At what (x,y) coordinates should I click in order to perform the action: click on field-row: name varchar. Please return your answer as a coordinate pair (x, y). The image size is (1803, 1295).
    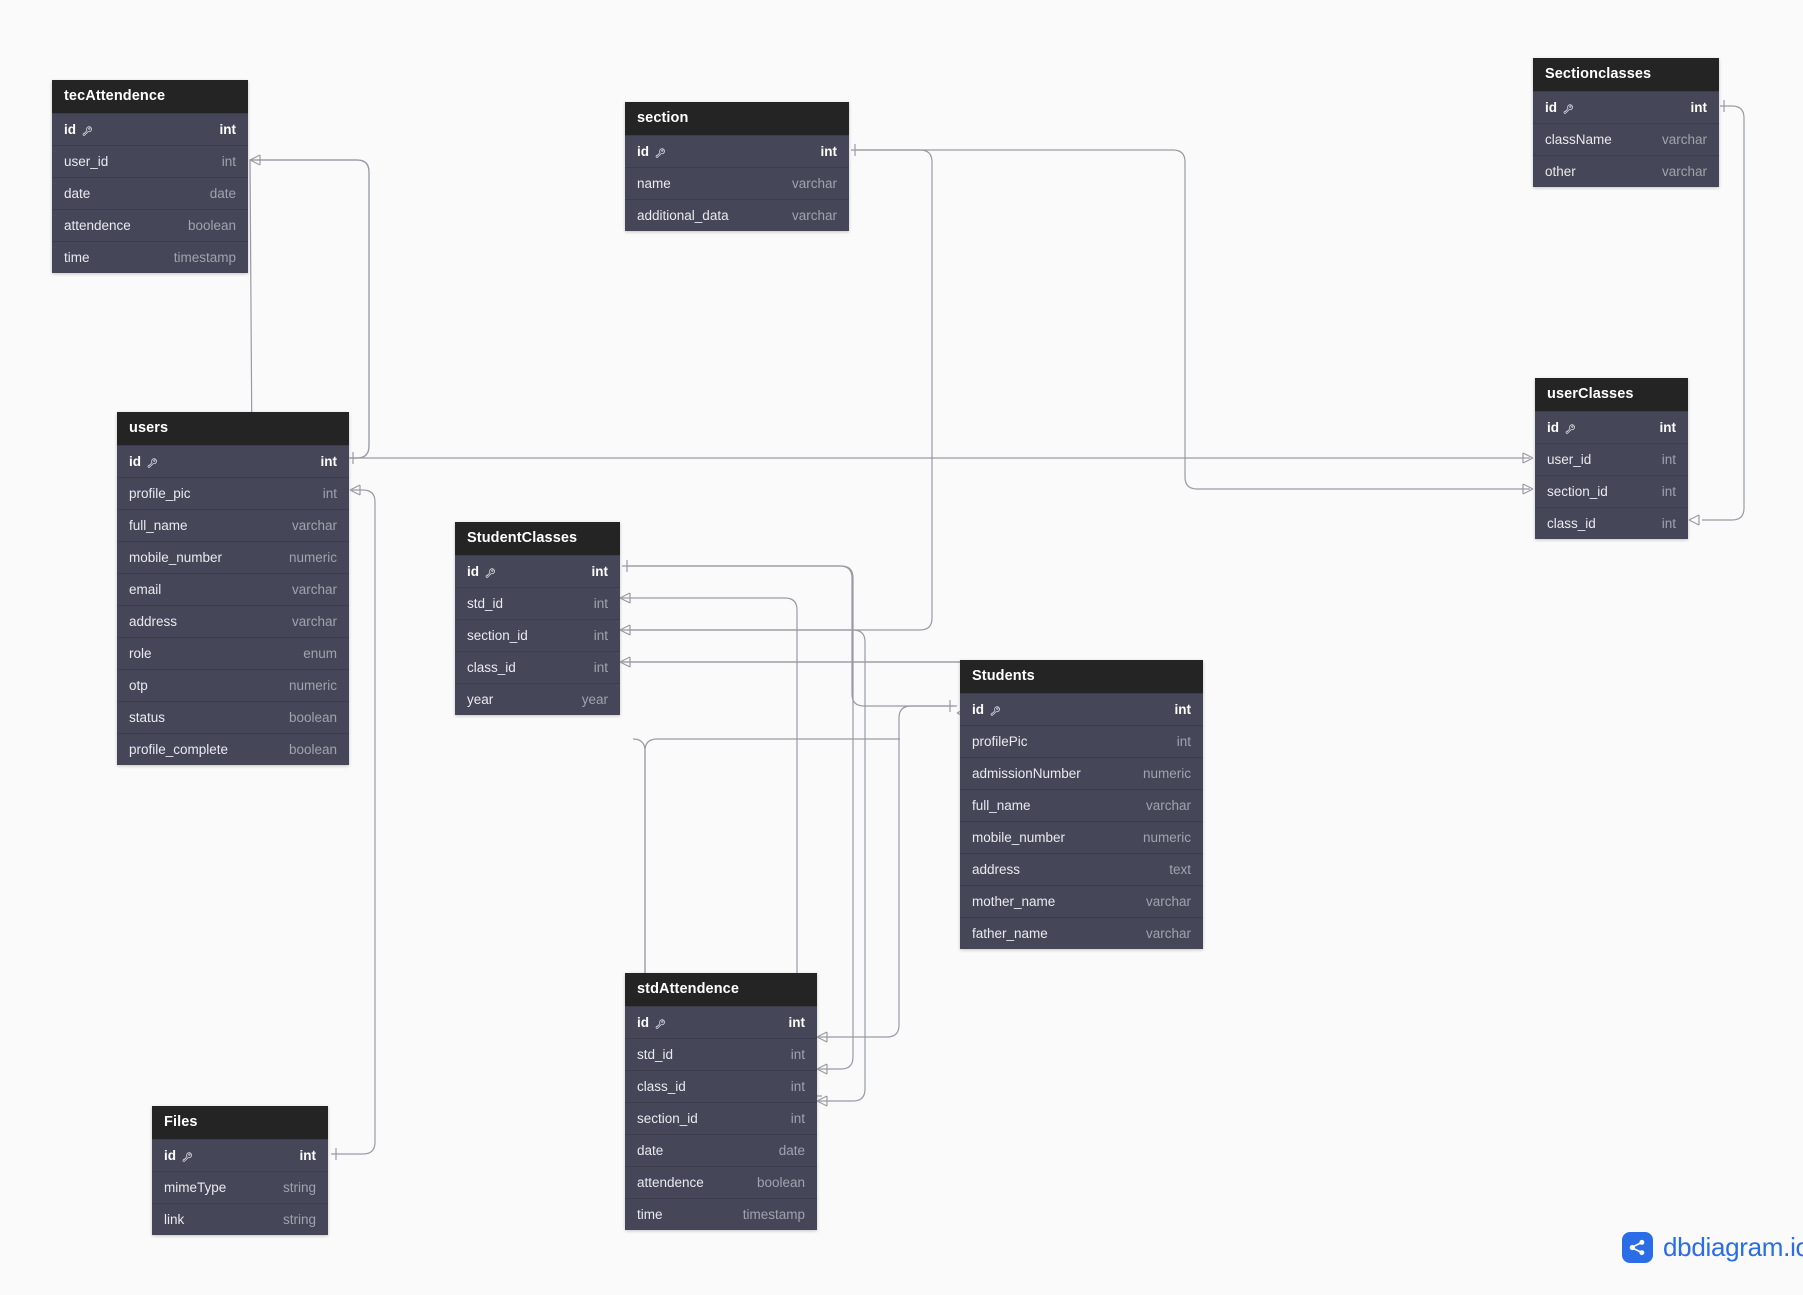
    Looking at the image, I should click on (737, 183).